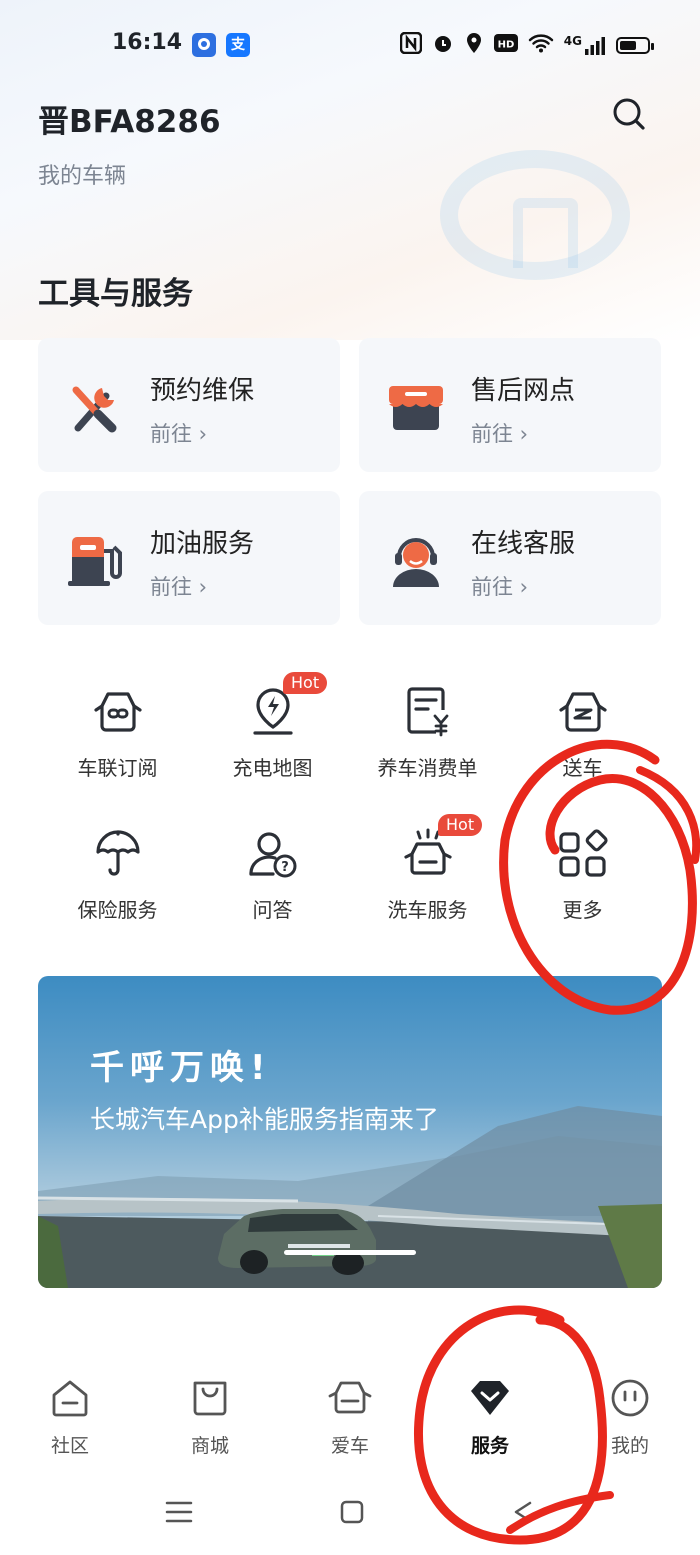 This screenshot has width=700, height=1555. What do you see at coordinates (635, 45) in the screenshot?
I see `battery-icon` at bounding box center [635, 45].